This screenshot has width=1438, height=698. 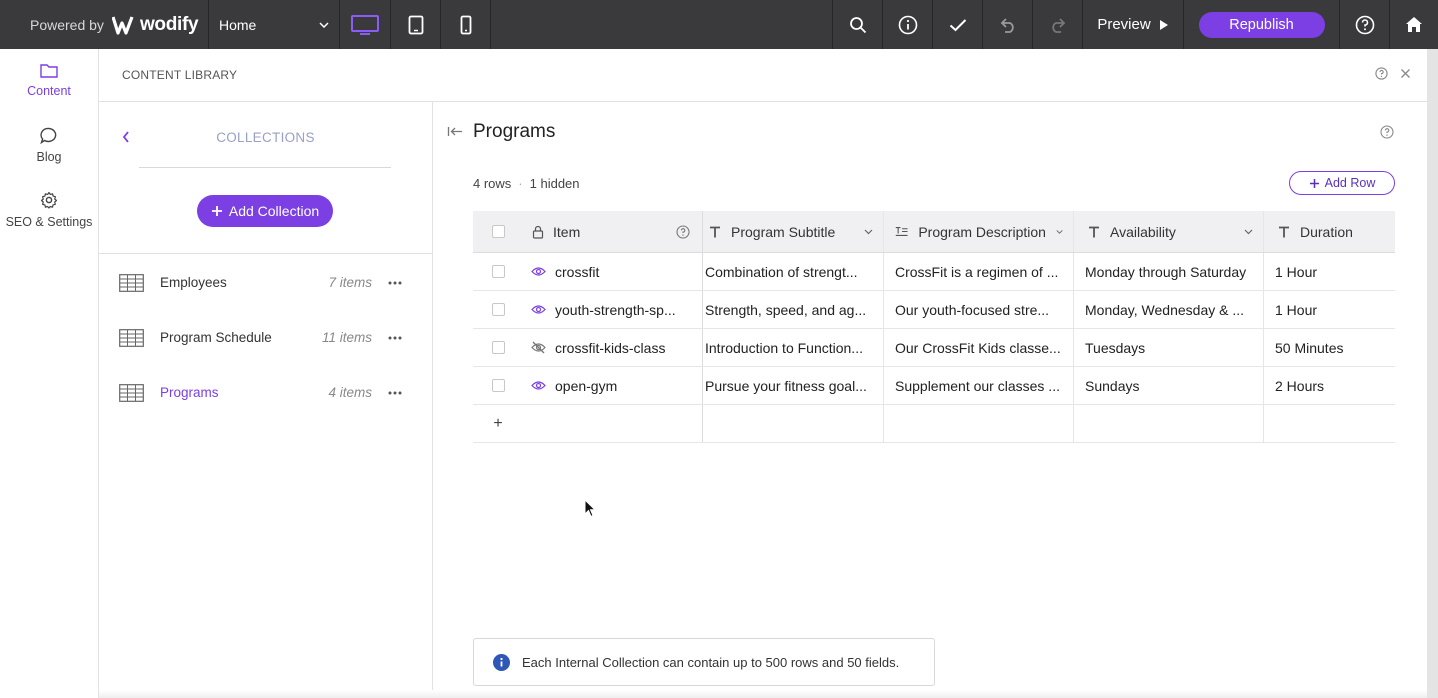 What do you see at coordinates (265, 337) in the screenshot?
I see `collection-item-program-schedule: Program Schedule 11 items` at bounding box center [265, 337].